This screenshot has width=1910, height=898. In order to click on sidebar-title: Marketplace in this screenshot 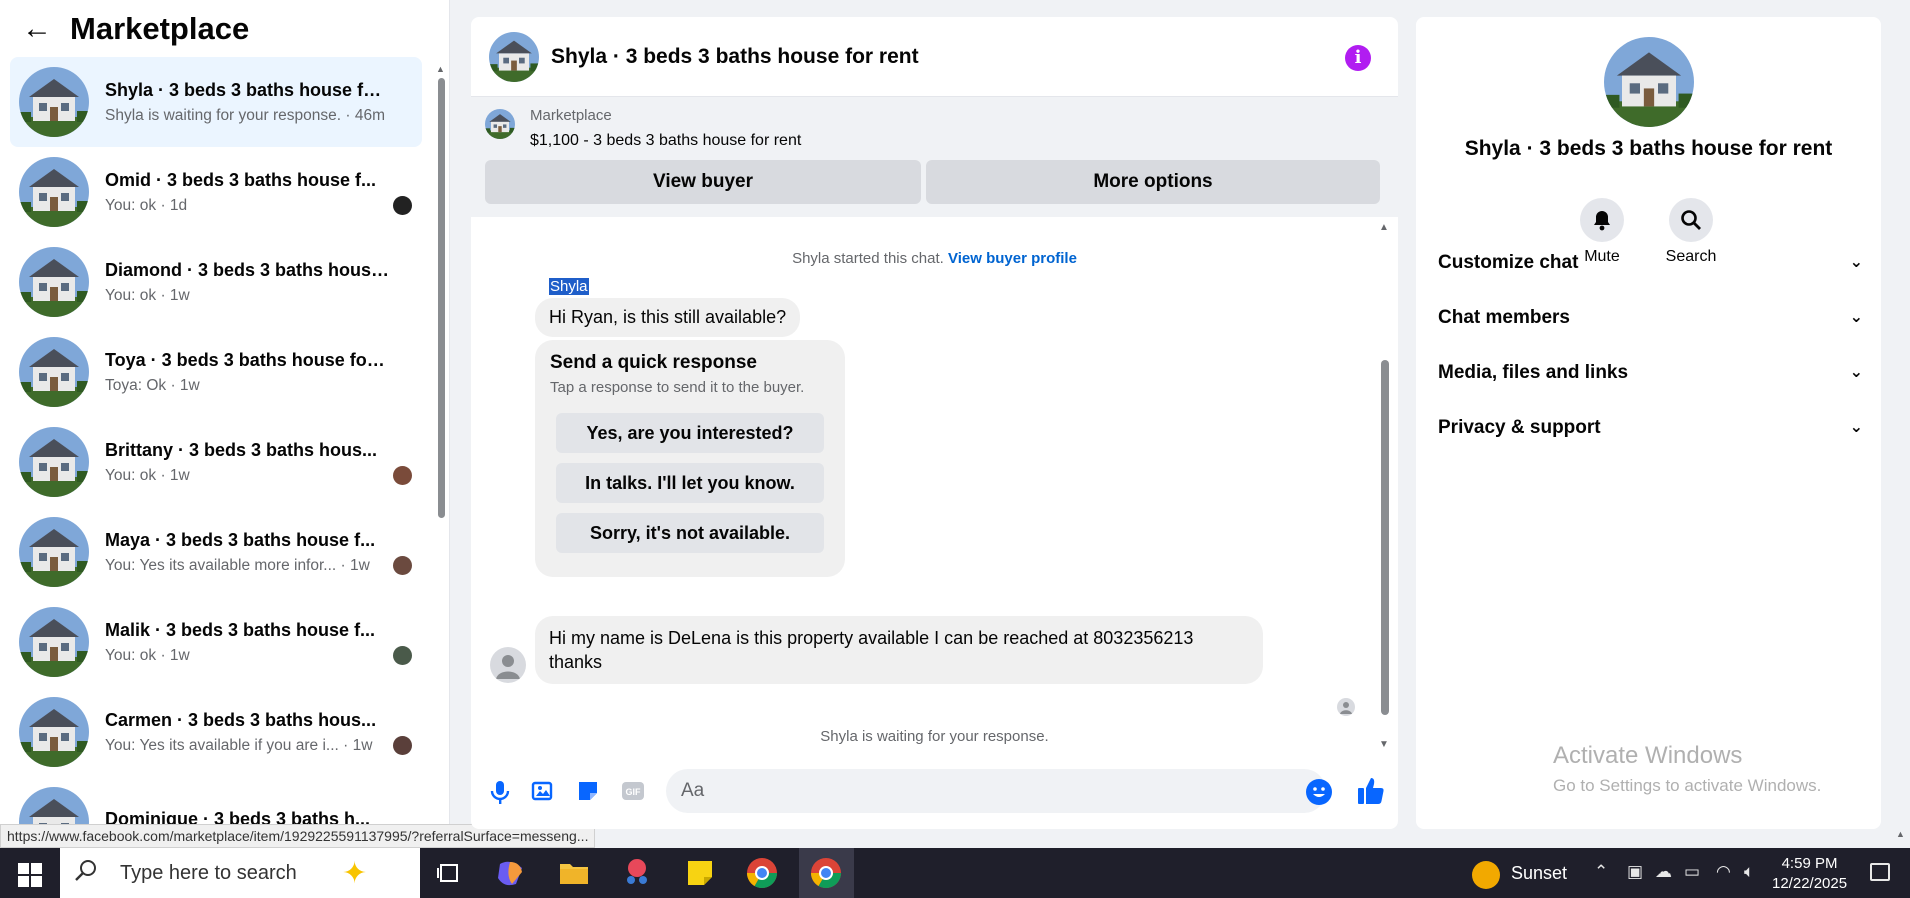, I will do `click(160, 28)`.